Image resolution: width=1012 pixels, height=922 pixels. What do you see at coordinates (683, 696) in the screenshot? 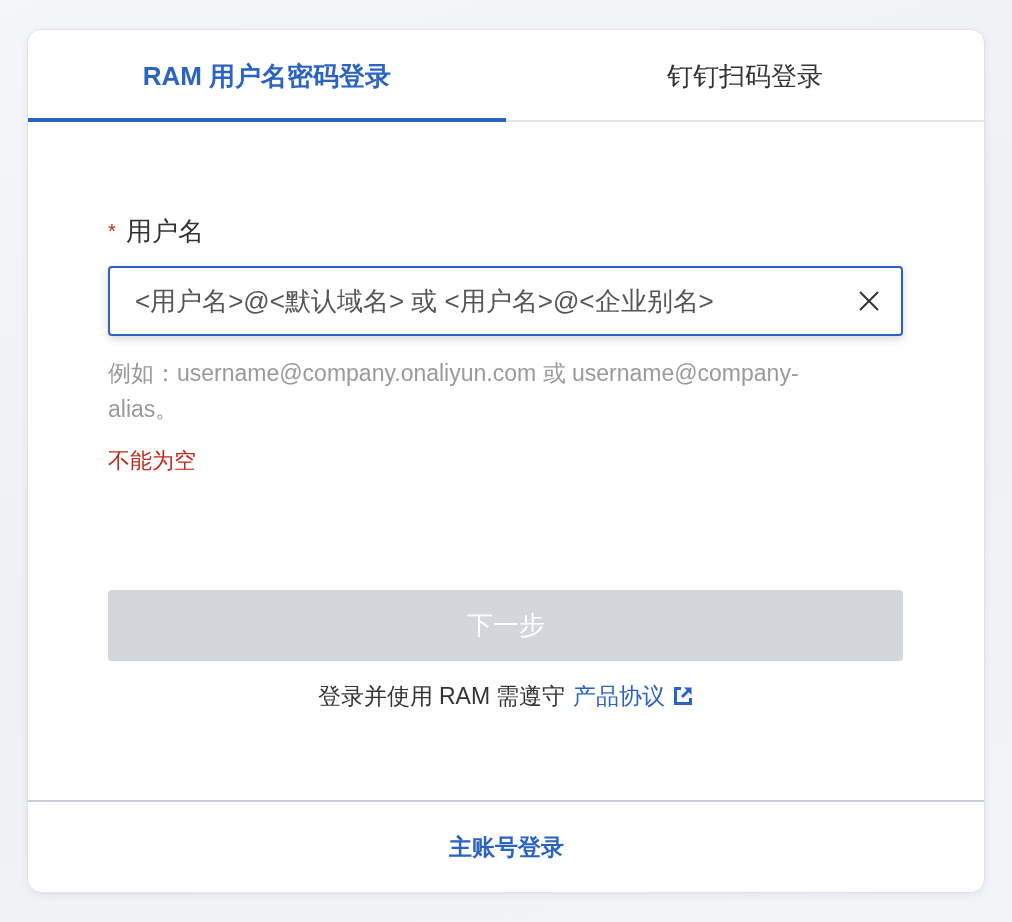
I see `external-link-icon` at bounding box center [683, 696].